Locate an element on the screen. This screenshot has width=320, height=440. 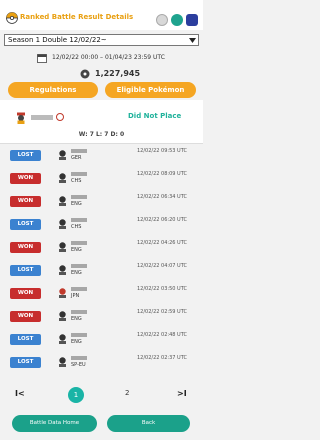
battle-row: LOST GER 12/02/22 09:53 UTC is located at coordinates (101, 156).